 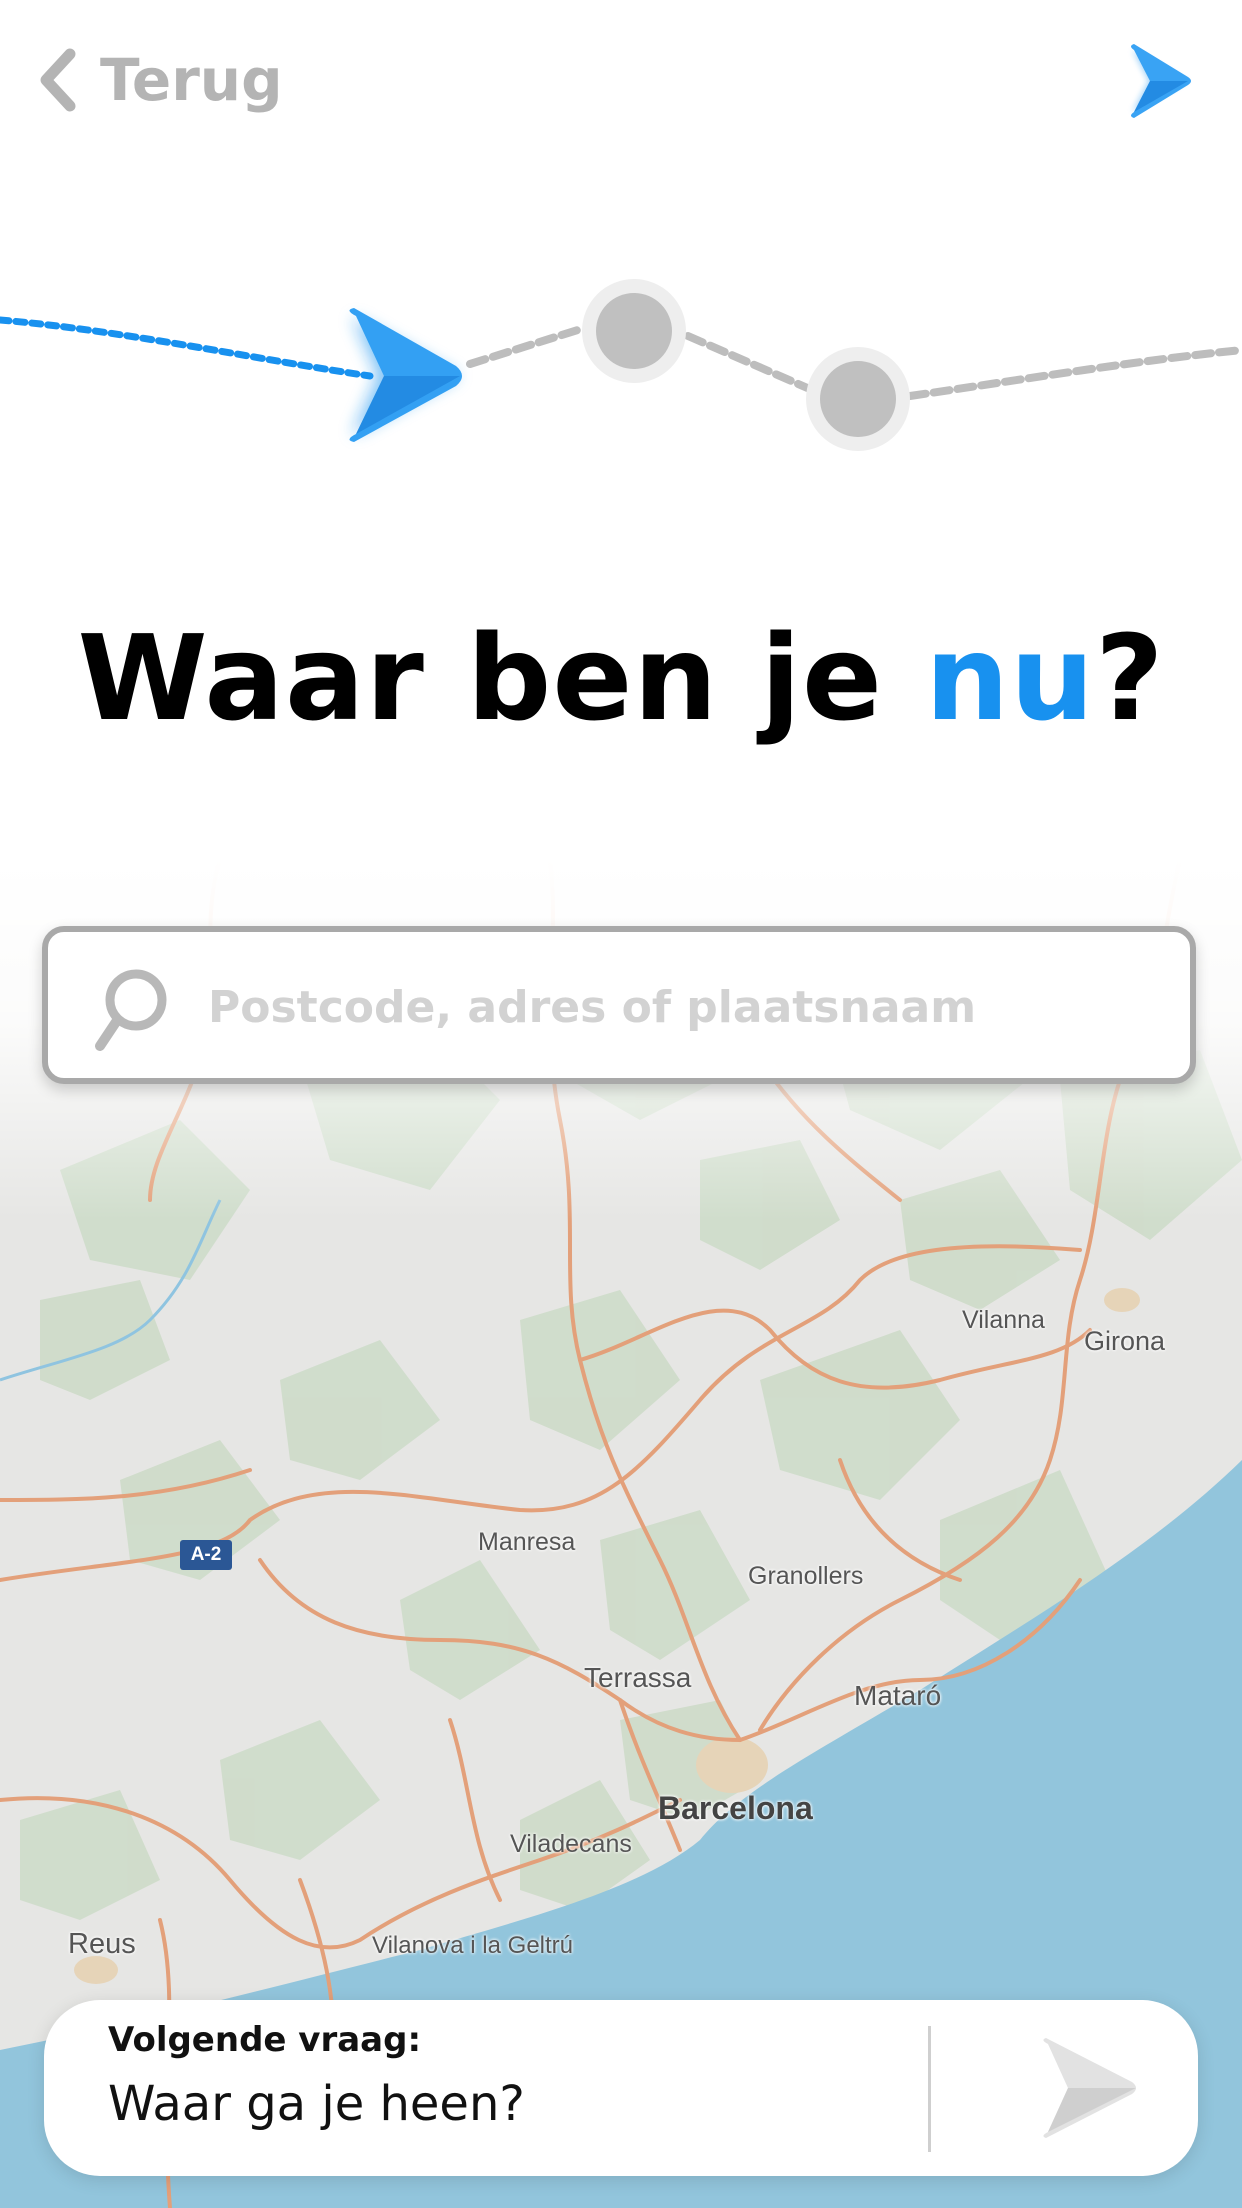 What do you see at coordinates (472, 1945) in the screenshot?
I see `map-label-vilanova: Vilanova i la Geltrú` at bounding box center [472, 1945].